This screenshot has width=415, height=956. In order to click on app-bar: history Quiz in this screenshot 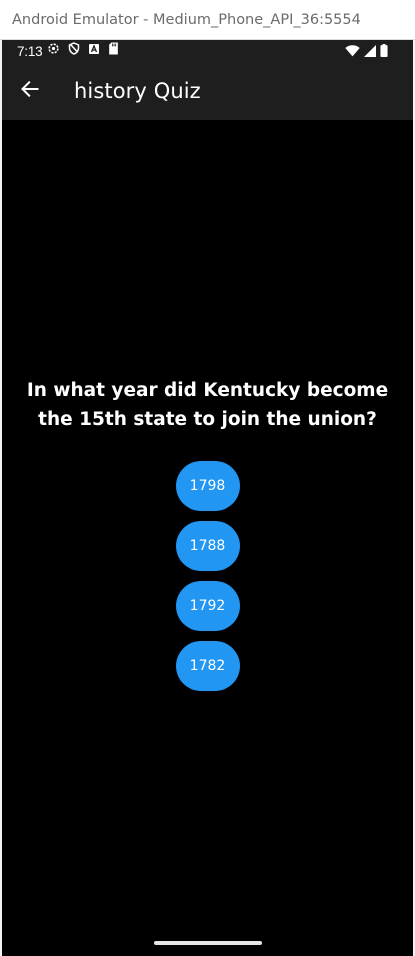, I will do `click(207, 91)`.